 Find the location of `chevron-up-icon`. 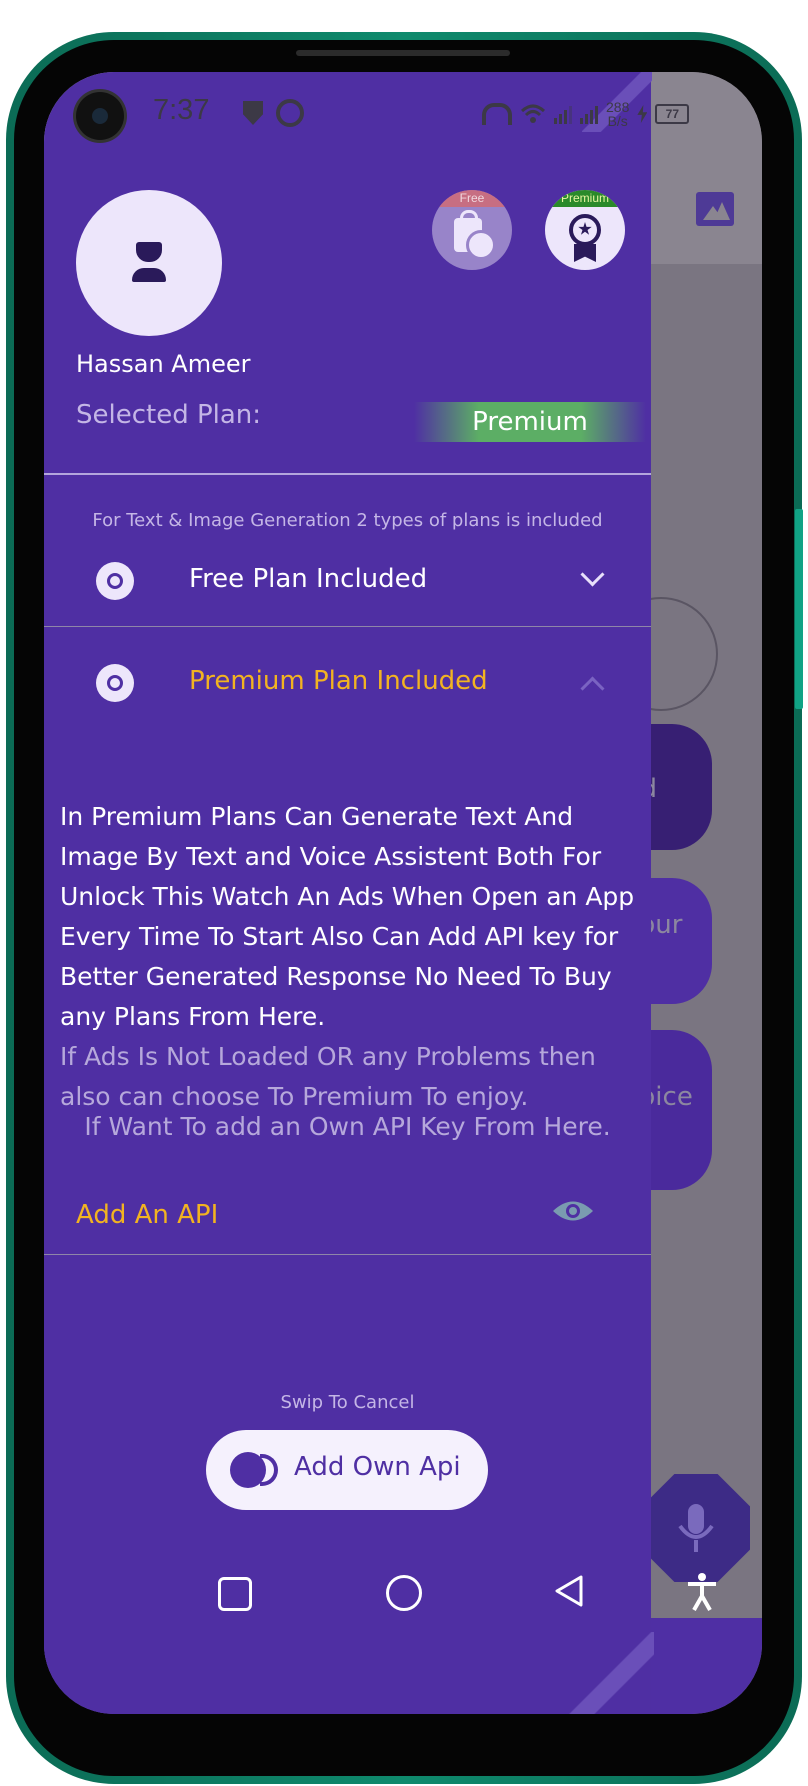

chevron-up-icon is located at coordinates (592, 688).